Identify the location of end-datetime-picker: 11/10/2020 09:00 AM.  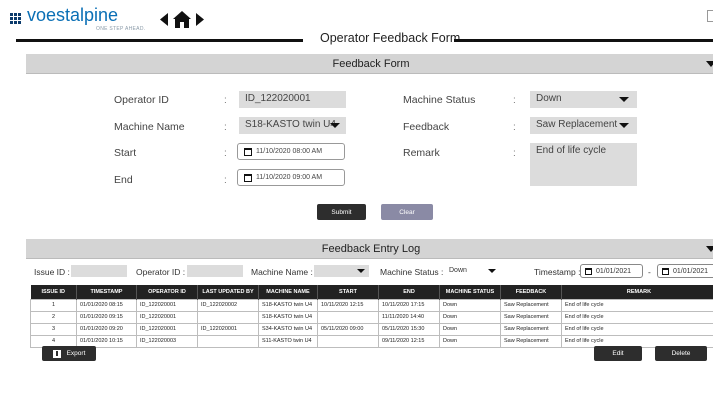
(291, 177).